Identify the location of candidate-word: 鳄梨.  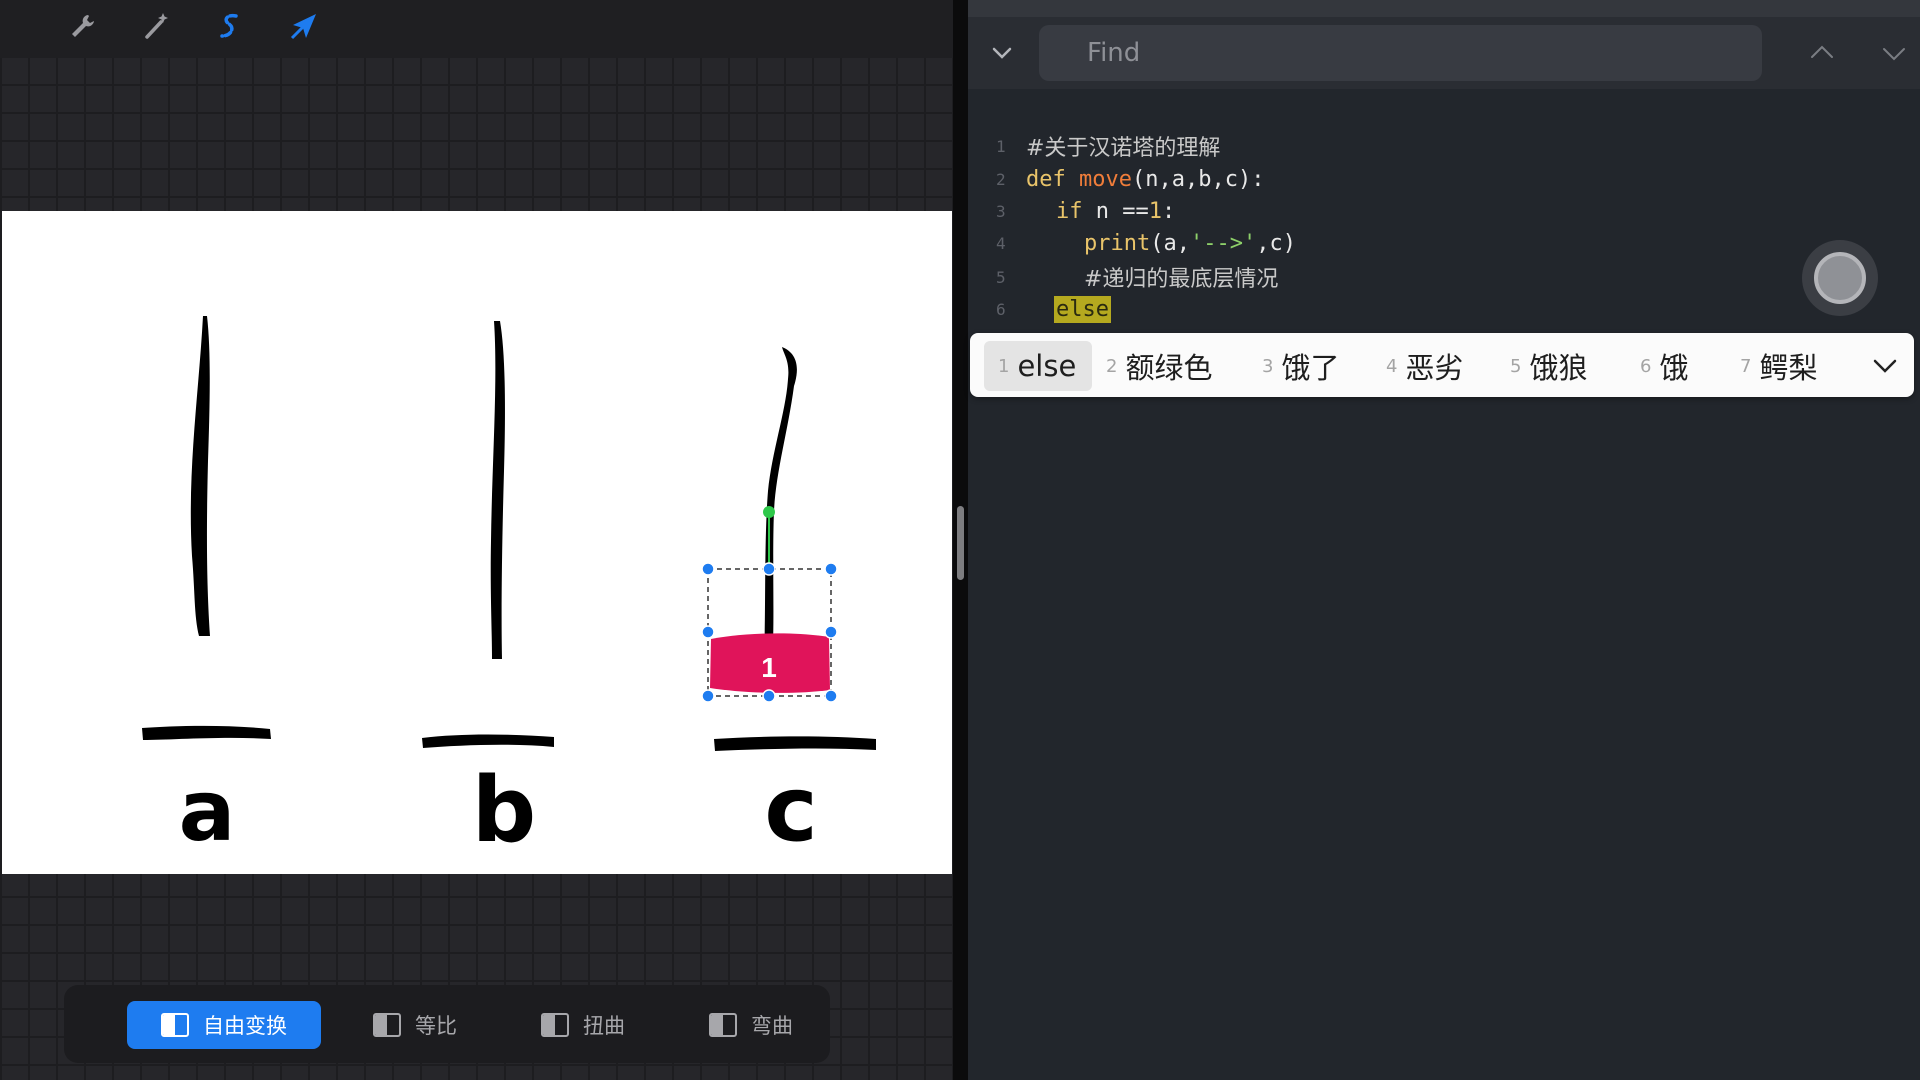
(1788, 368).